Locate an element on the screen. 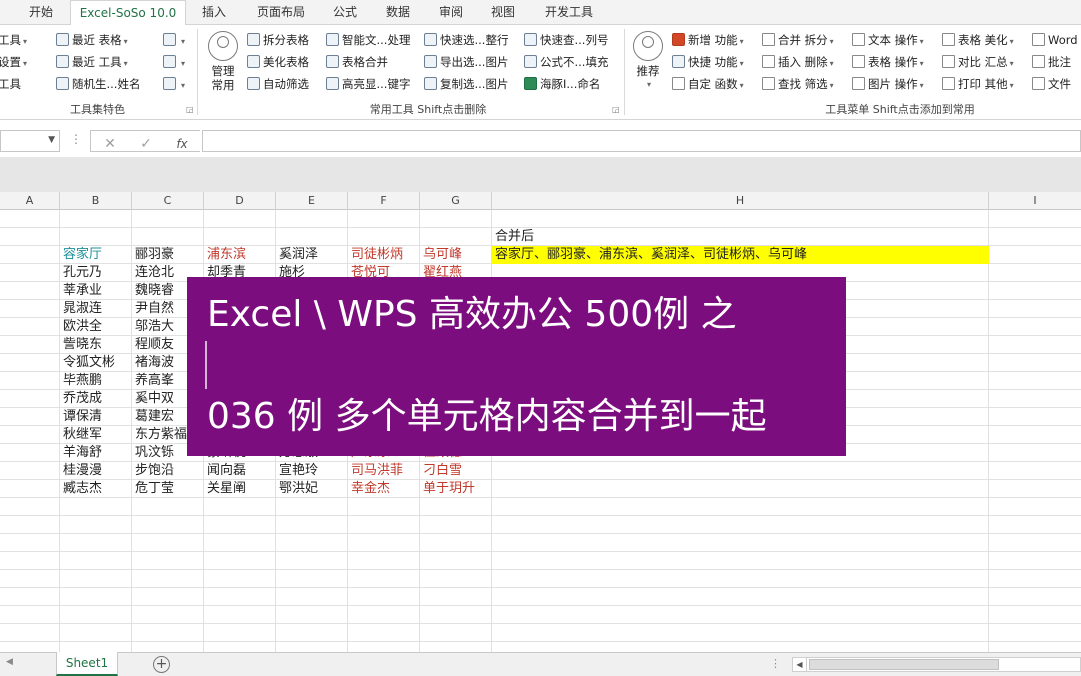 This screenshot has width=1081, height=676. quick-select-row-button: 快速选...整行 is located at coordinates (466, 40).